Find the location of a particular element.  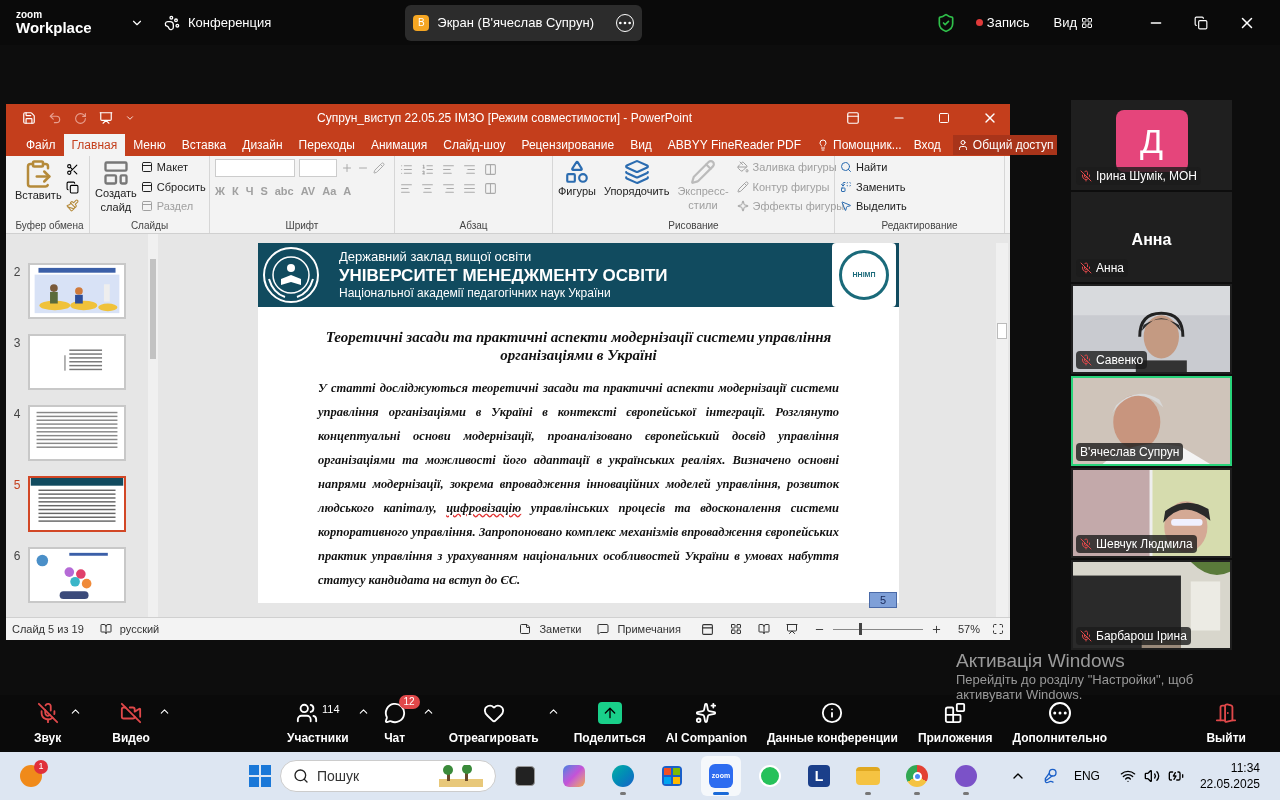

taskbar-search-field: Пошук is located at coordinates (388, 776).